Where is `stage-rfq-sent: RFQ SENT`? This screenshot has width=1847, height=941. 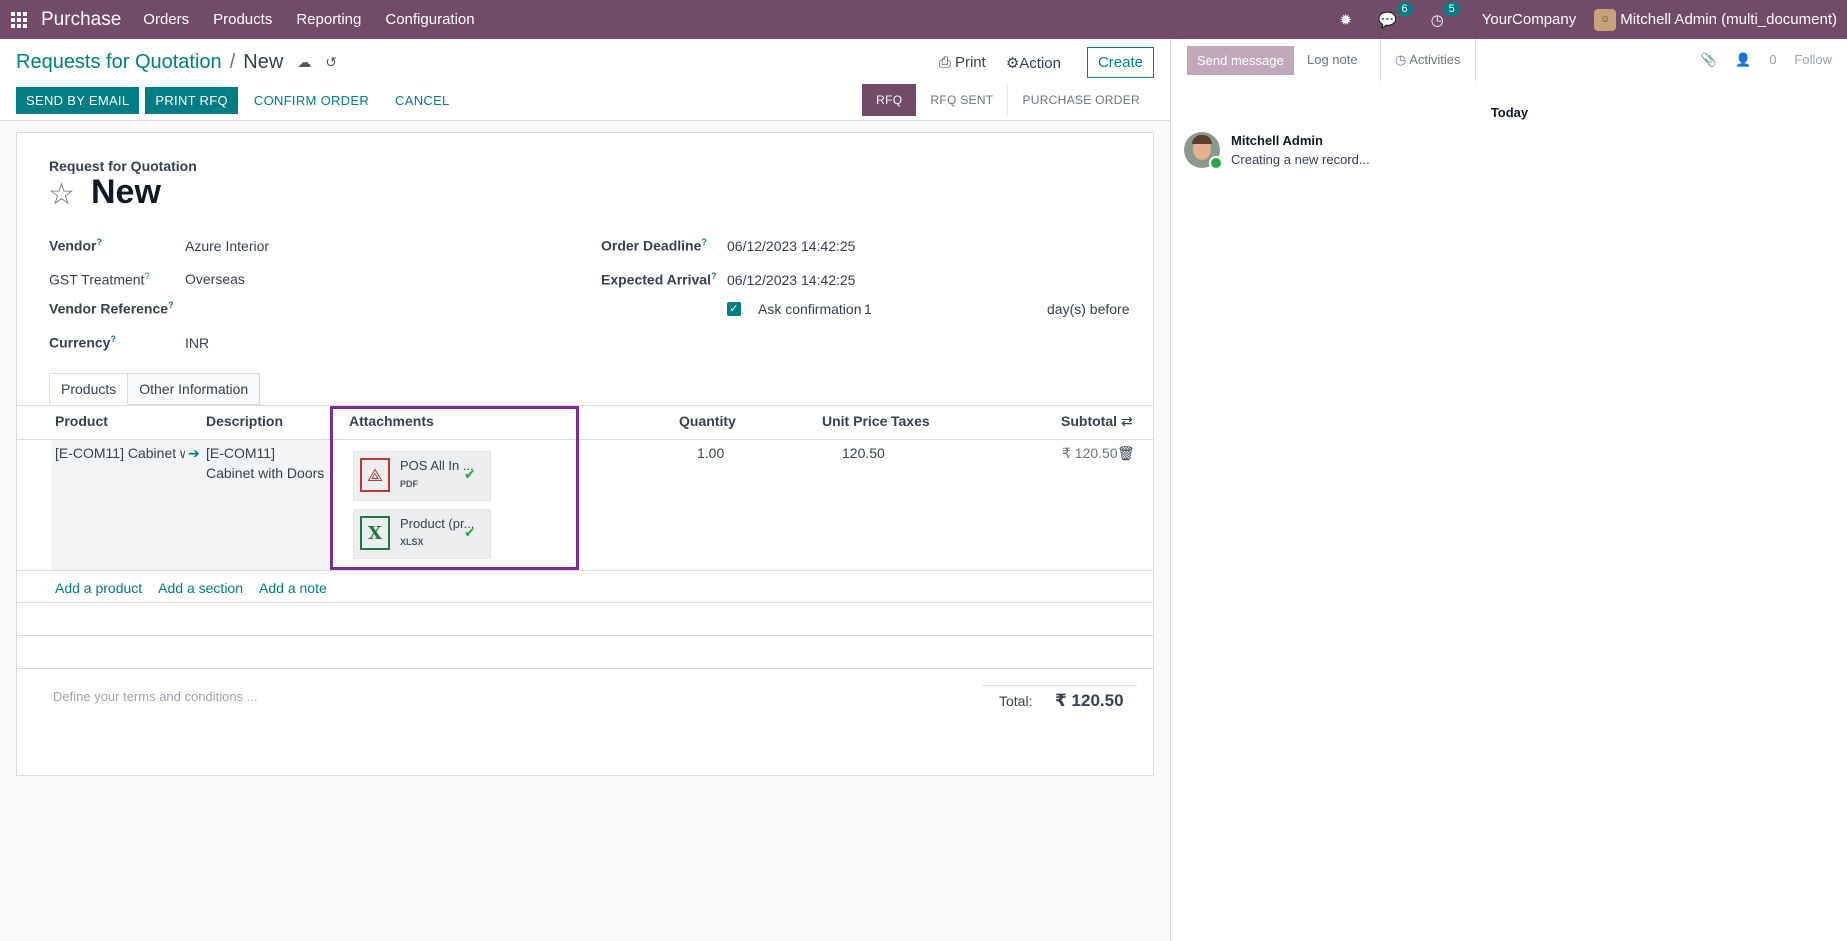
stage-rfq-sent: RFQ SENT is located at coordinates (961, 100).